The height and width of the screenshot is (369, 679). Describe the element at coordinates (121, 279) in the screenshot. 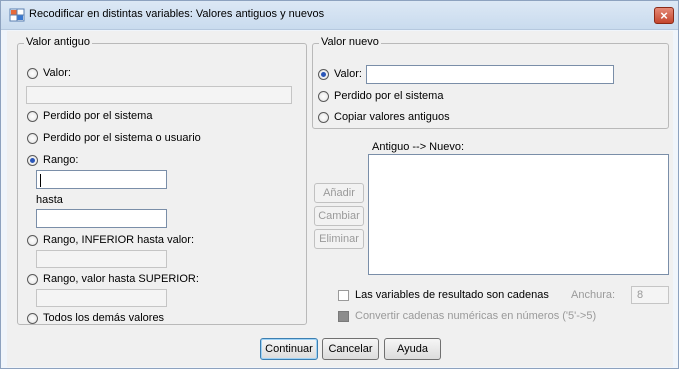

I see `old-range-highest-label: Rango, valor hasta SUPERIOR:` at that location.